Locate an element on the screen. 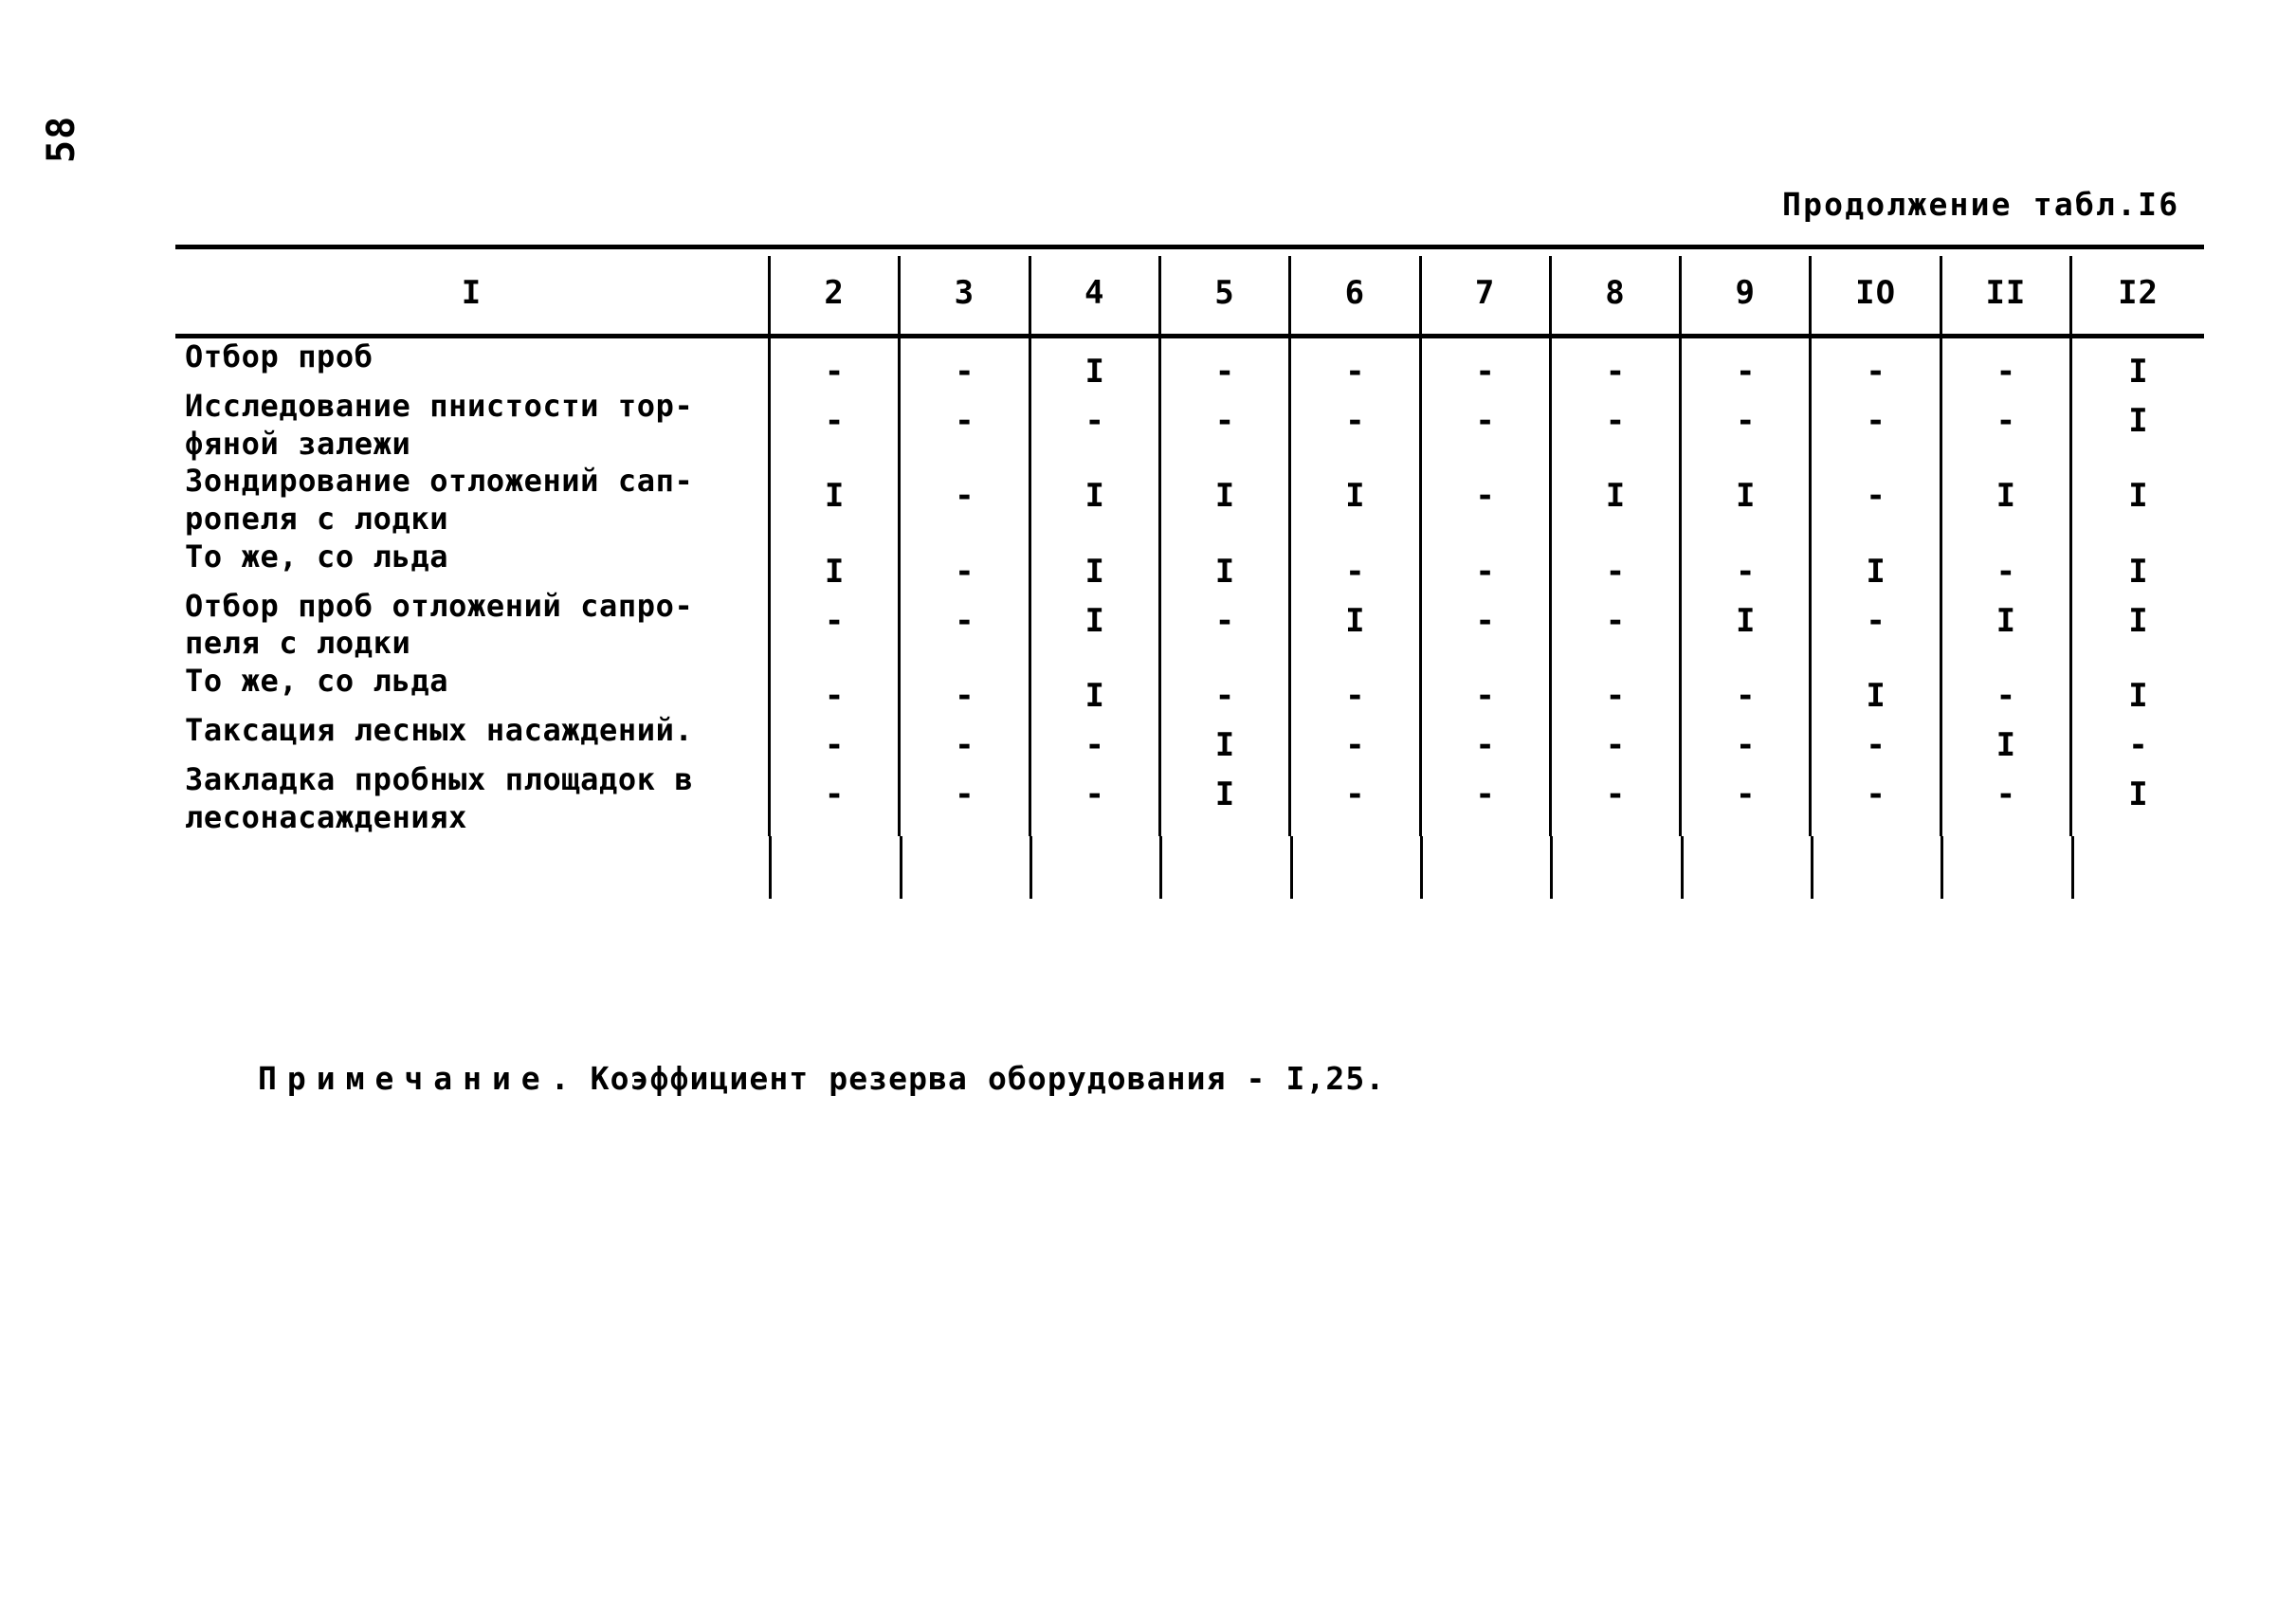 Image resolution: width=2296 pixels, height=1624 pixels. note-label: Примечание is located at coordinates (405, 1078).